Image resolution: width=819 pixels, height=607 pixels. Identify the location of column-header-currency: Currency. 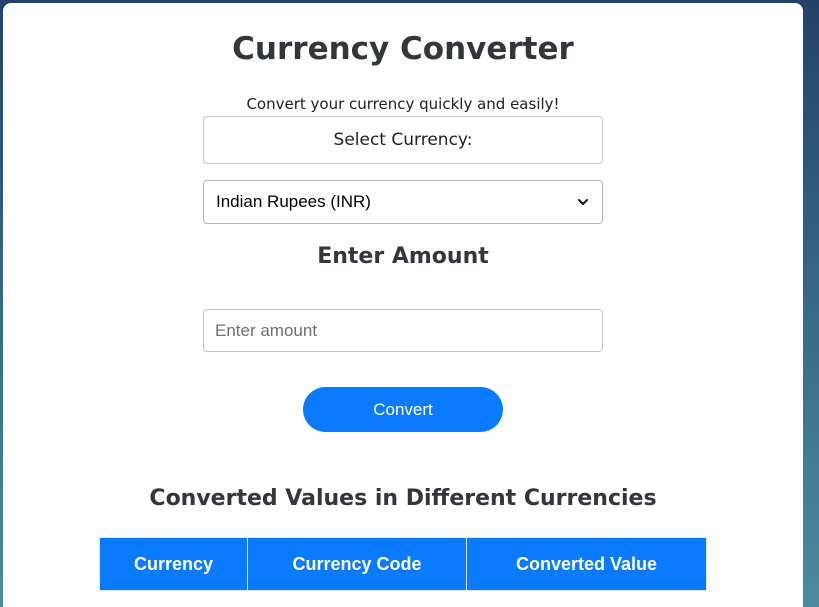
(173, 564).